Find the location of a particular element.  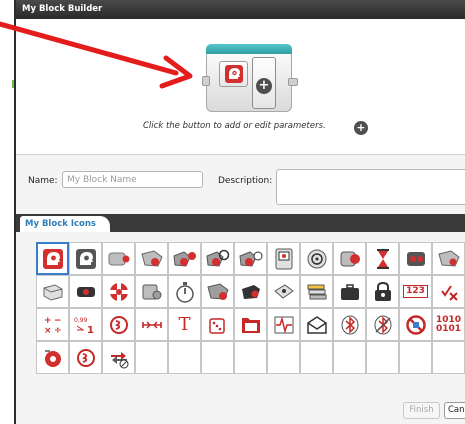

sound-icon is located at coordinates (316, 258).